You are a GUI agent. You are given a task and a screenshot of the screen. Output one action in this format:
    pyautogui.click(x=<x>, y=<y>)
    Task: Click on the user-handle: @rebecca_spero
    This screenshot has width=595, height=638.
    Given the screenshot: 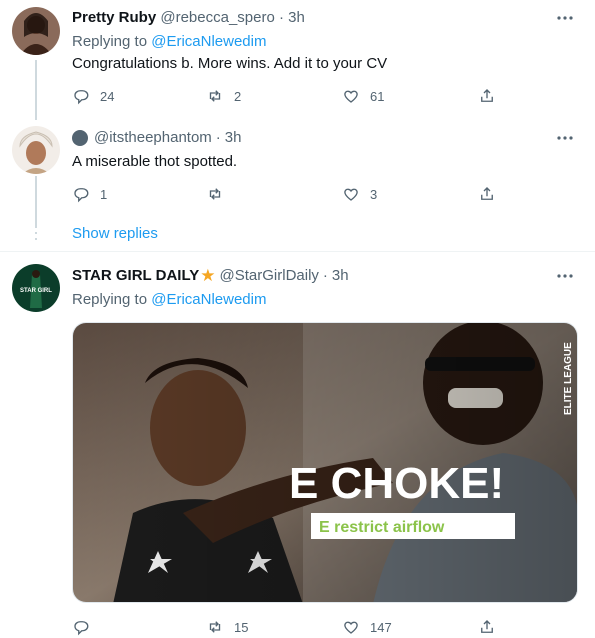 What is the action you would take?
    pyautogui.click(x=217, y=17)
    